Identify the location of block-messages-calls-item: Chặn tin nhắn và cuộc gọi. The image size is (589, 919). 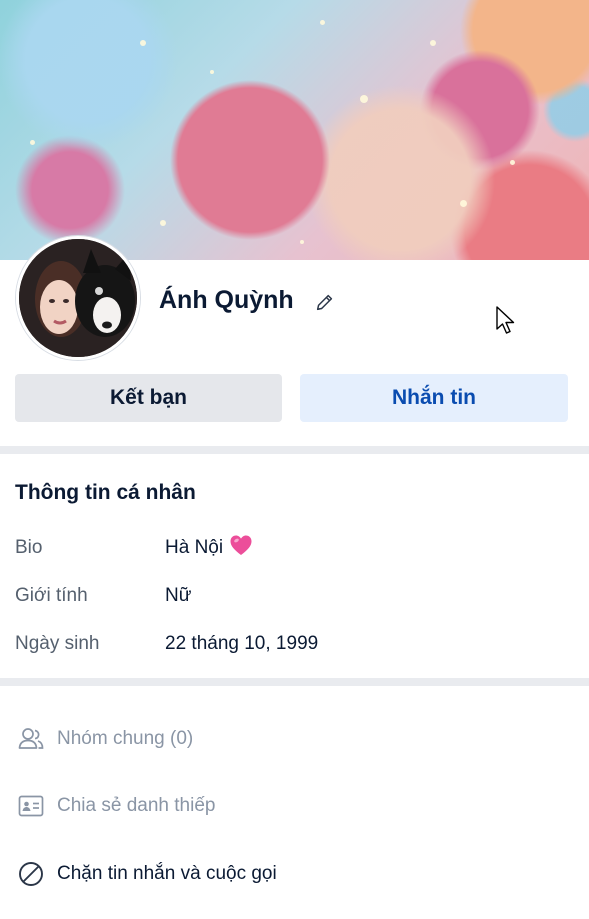
(294, 874).